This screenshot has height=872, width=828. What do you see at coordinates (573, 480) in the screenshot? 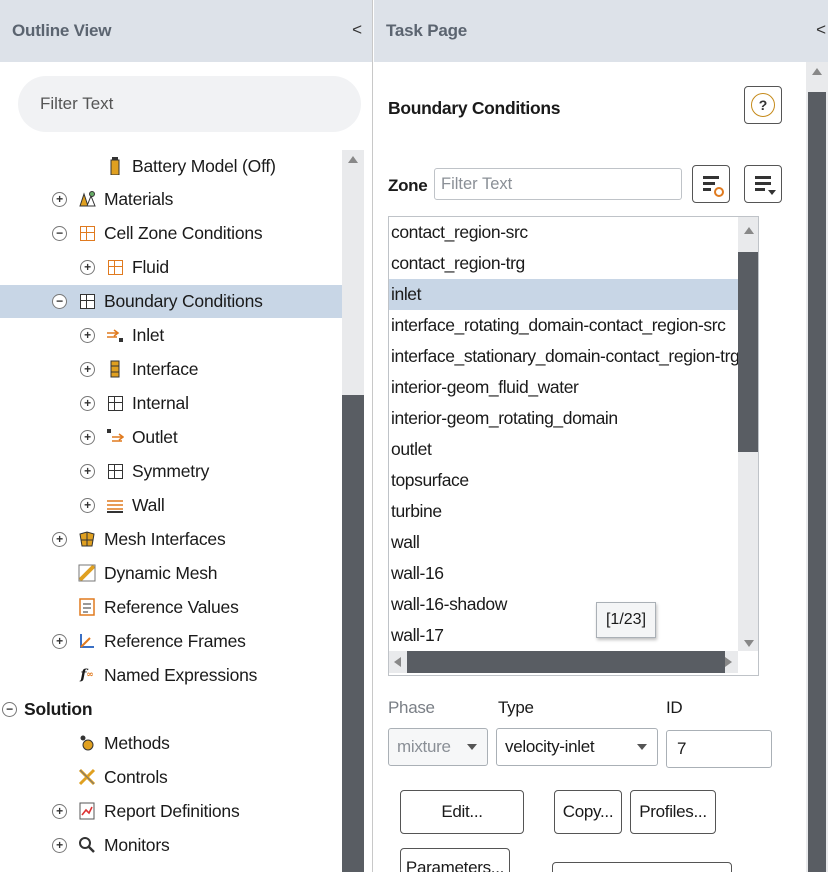
I see `zone-item: topsurface` at bounding box center [573, 480].